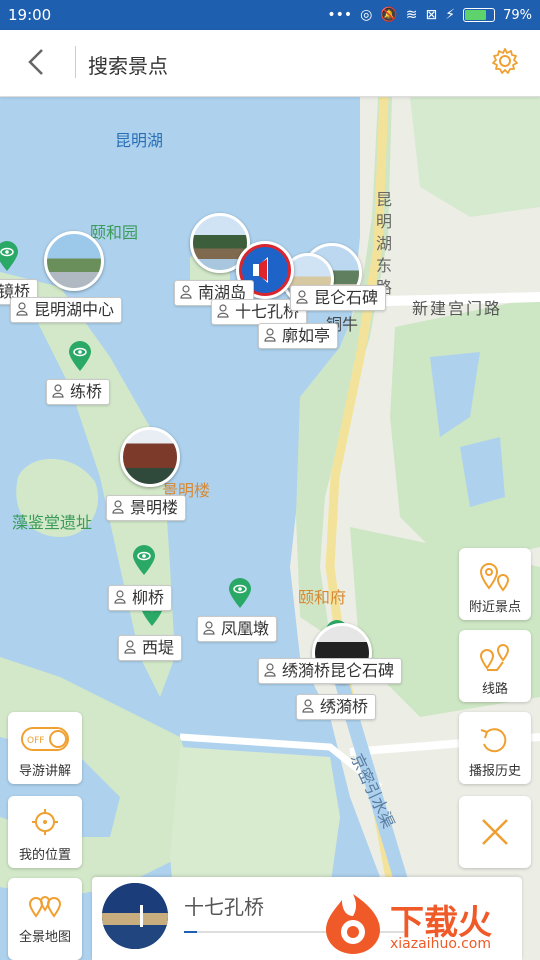 The image size is (540, 960). I want to click on poi-label: 廓如亭, so click(298, 336).